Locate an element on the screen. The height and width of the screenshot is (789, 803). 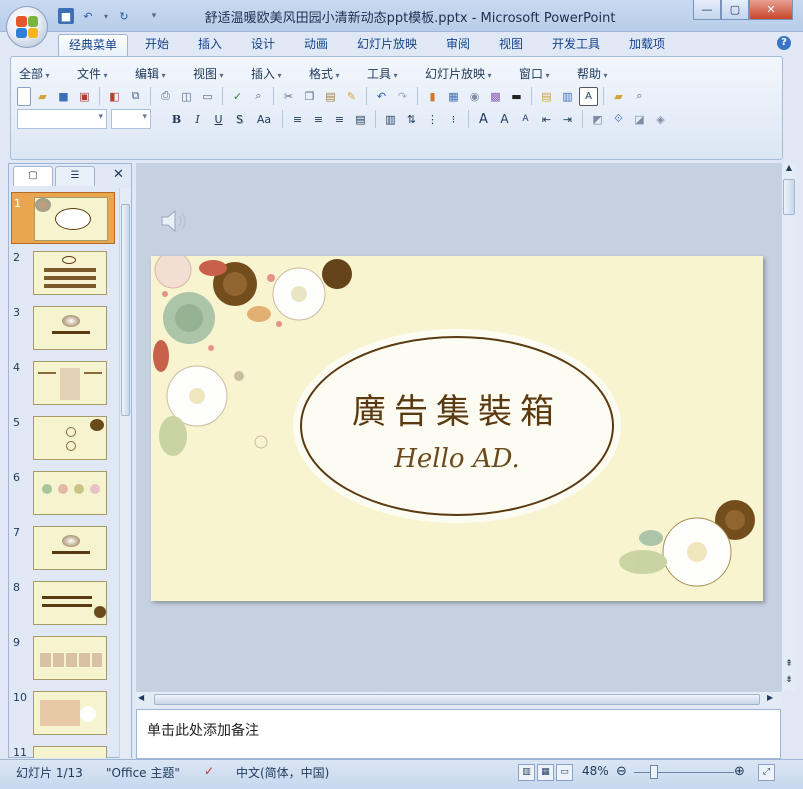
menu-insert: 插入 is located at coordinates (266, 73).